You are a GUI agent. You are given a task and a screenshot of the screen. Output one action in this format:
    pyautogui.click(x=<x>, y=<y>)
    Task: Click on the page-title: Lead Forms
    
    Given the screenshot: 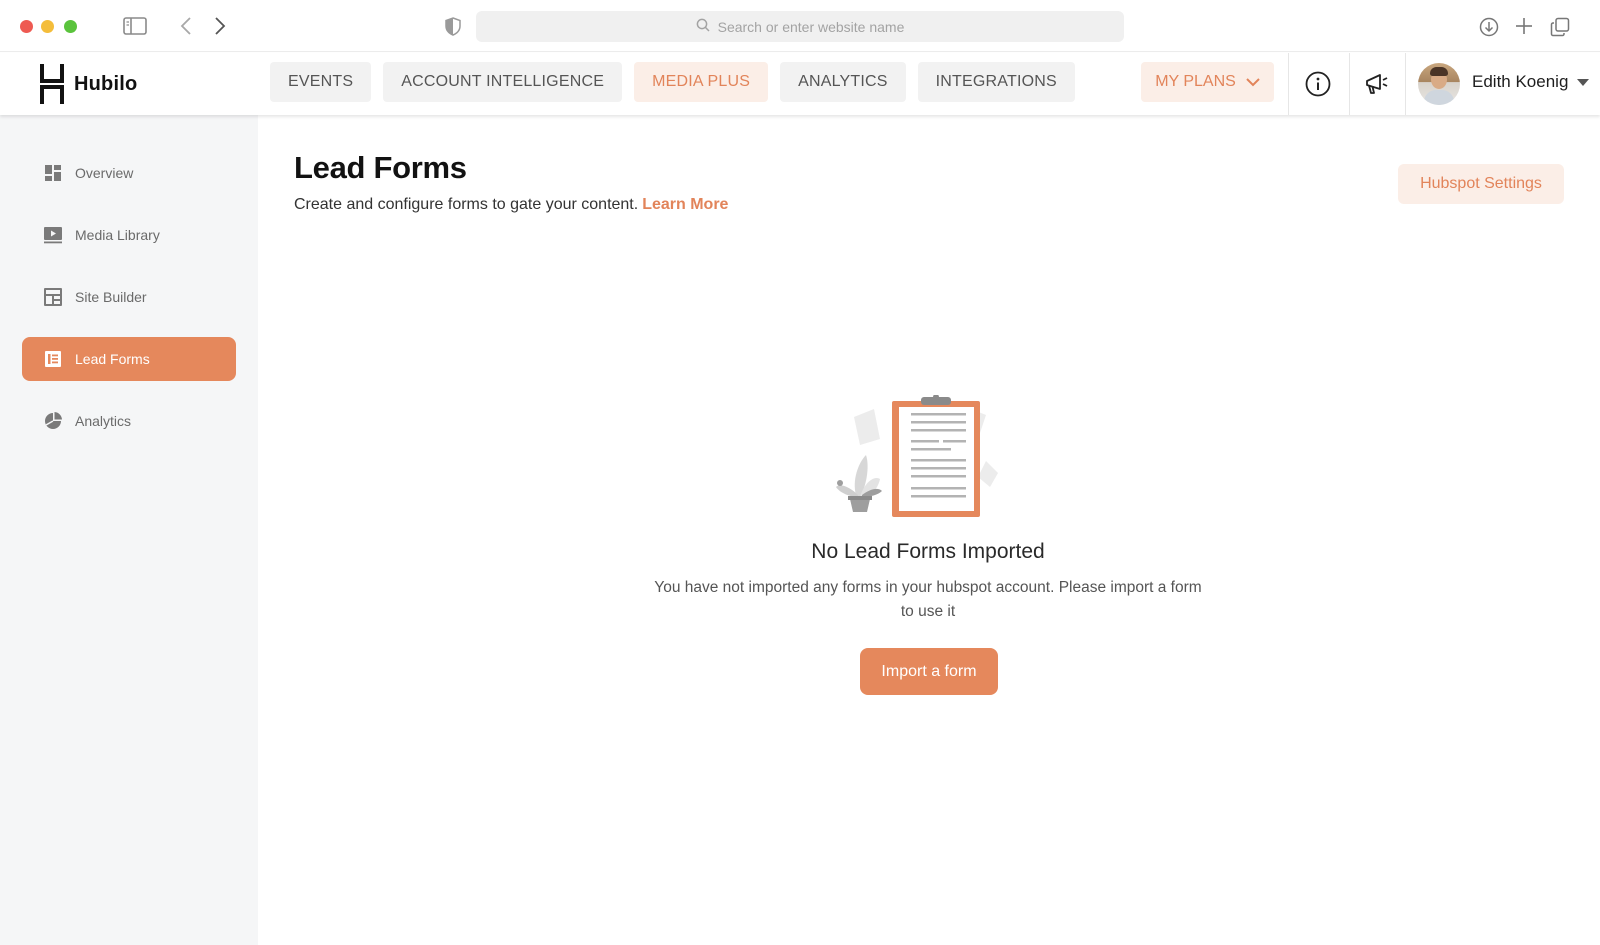 What is the action you would take?
    pyautogui.click(x=380, y=167)
    